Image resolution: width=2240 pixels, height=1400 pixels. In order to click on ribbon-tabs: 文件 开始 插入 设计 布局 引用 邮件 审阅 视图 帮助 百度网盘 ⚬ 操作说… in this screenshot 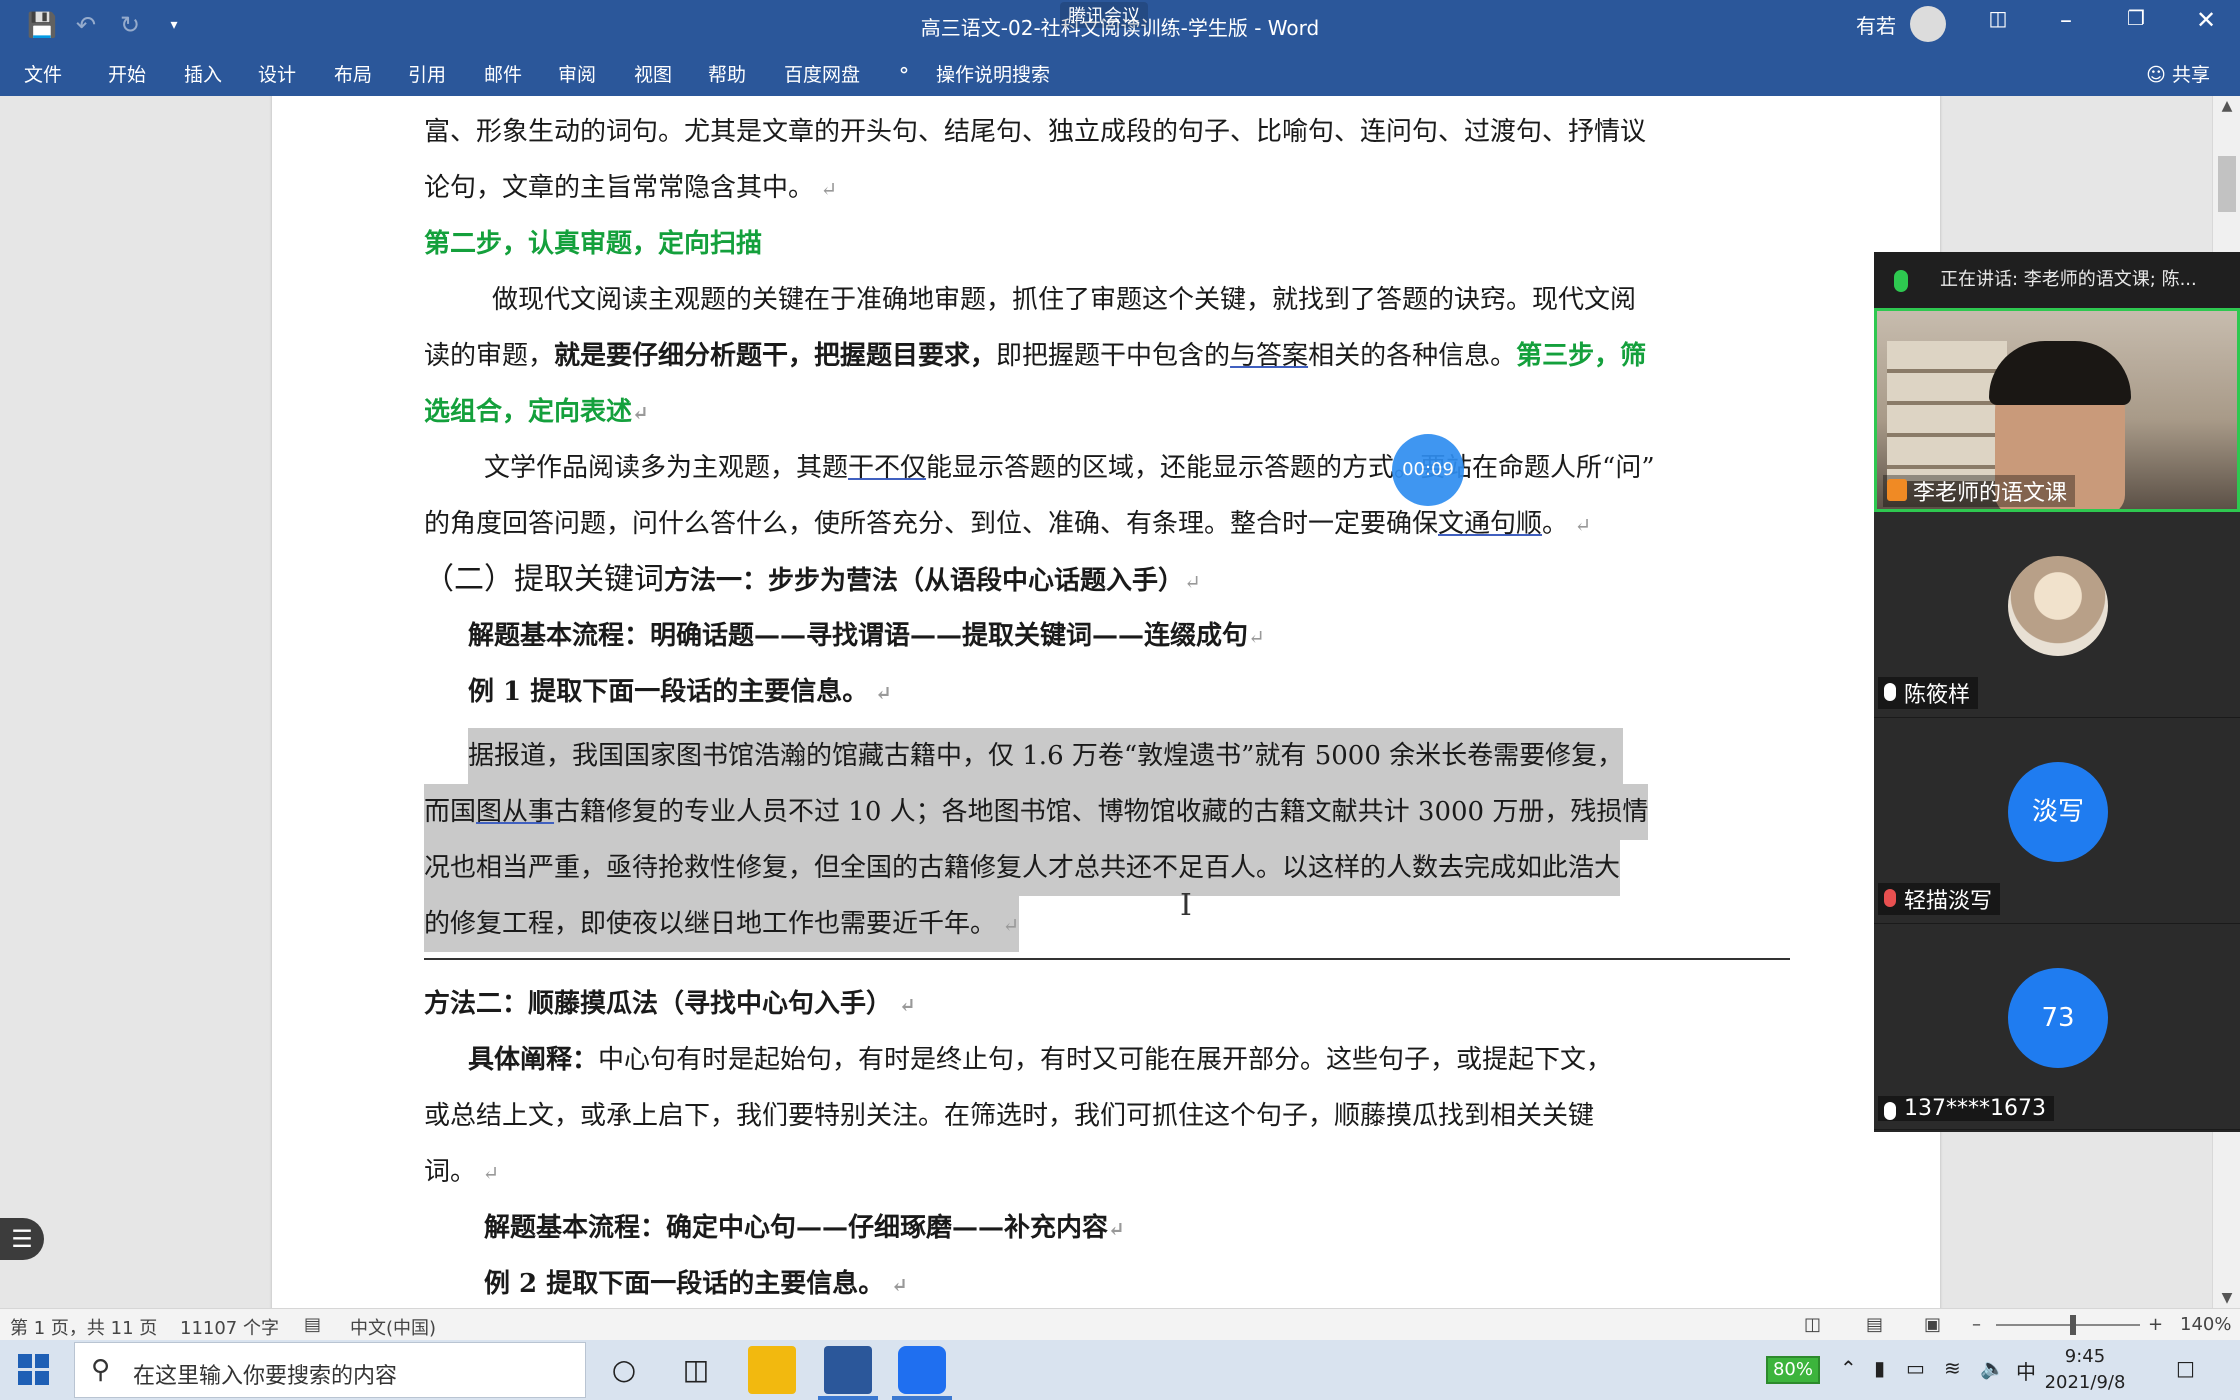, I will do `click(1120, 73)`.